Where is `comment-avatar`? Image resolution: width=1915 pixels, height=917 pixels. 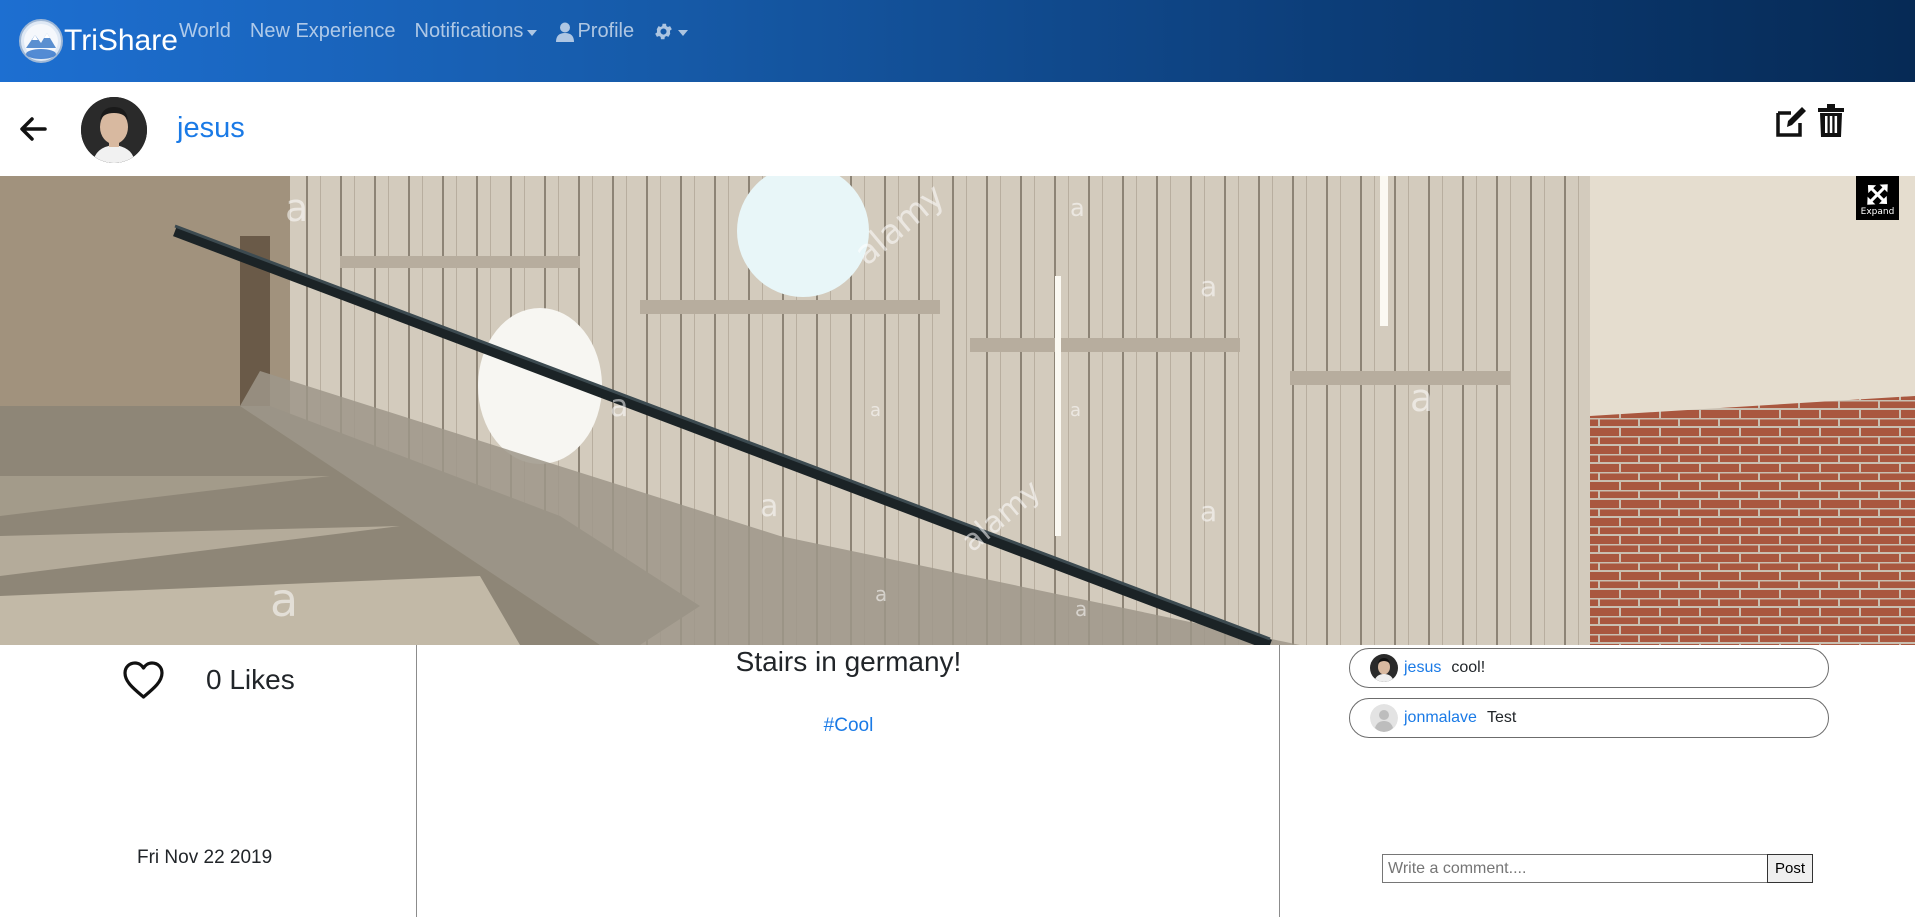 comment-avatar is located at coordinates (1384, 668).